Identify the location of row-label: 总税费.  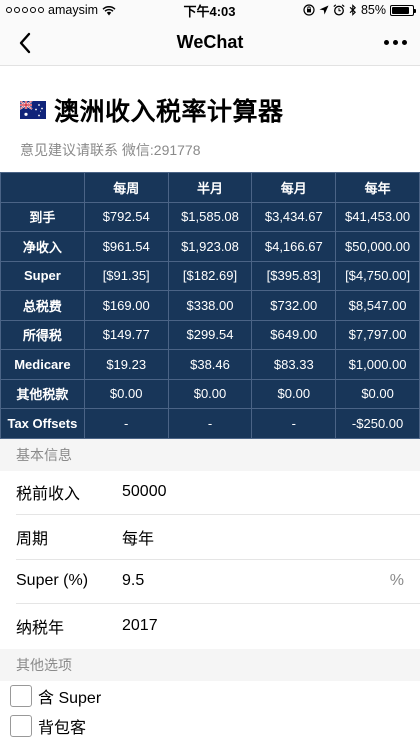
(42, 305).